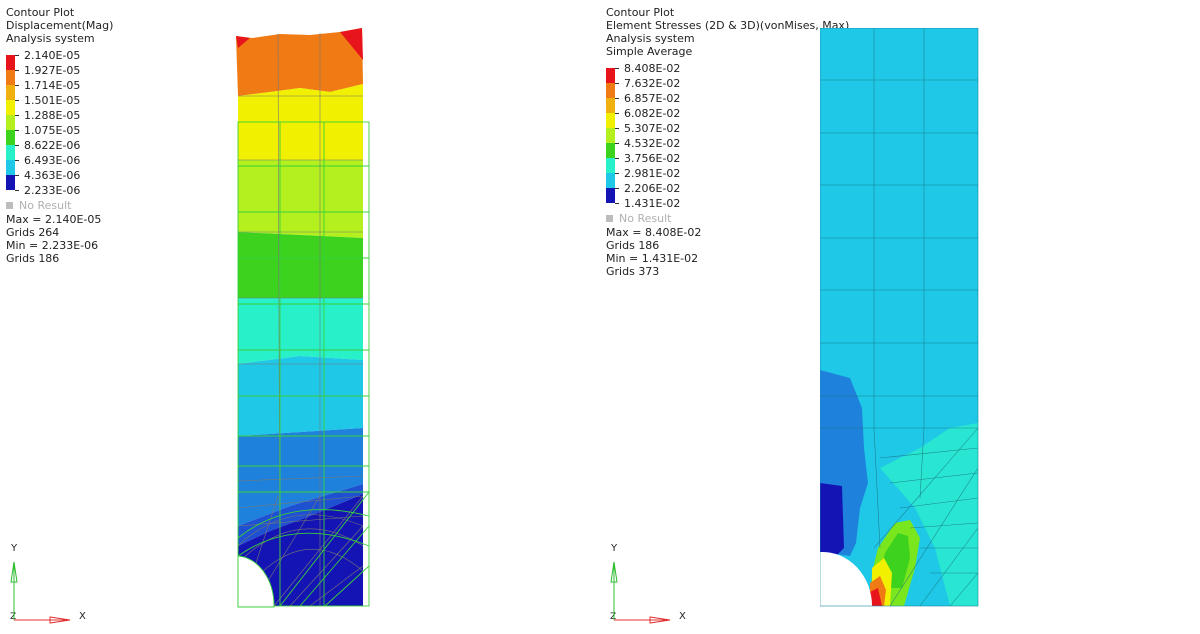 The image size is (1200, 634). I want to click on right-band-min-left, so click(832, 520).